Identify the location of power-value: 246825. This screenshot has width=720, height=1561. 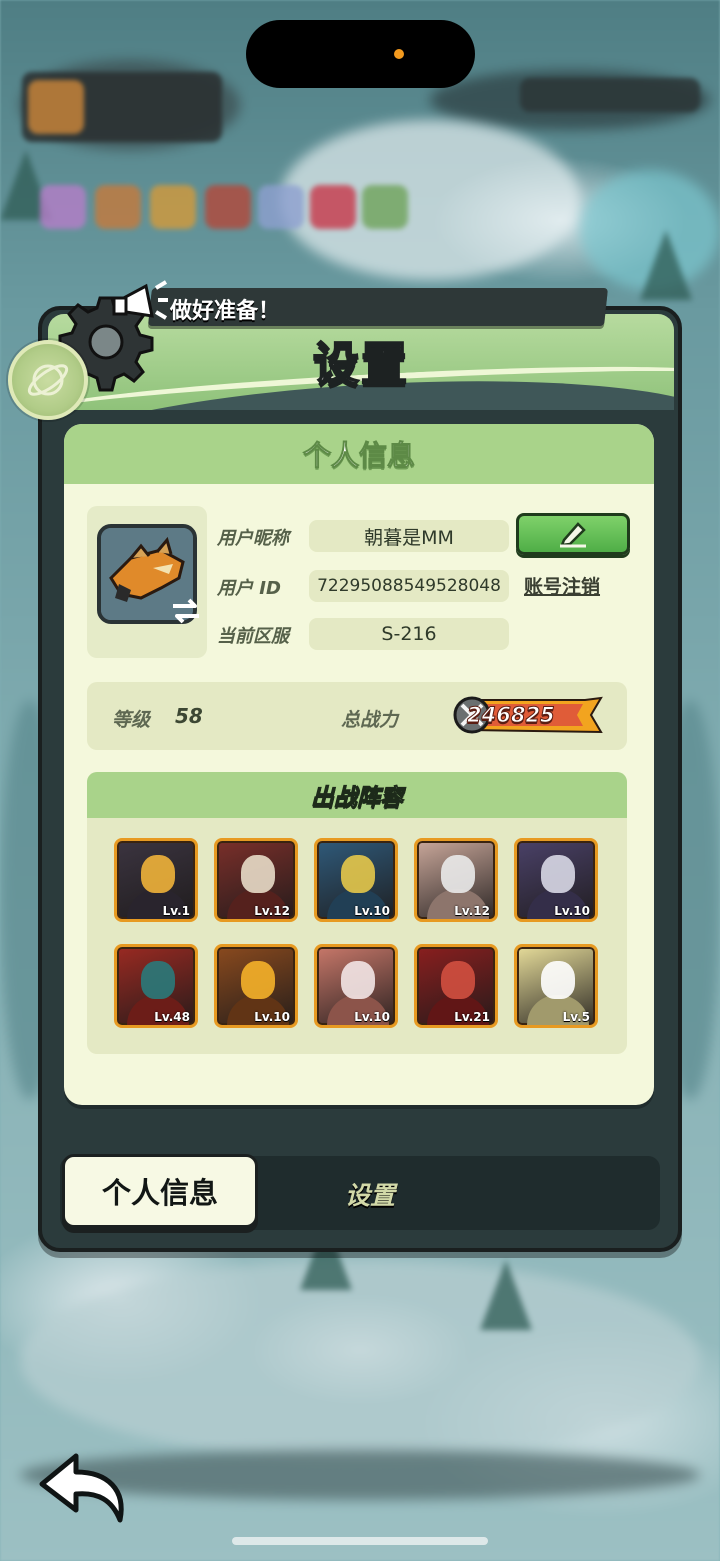
(511, 715).